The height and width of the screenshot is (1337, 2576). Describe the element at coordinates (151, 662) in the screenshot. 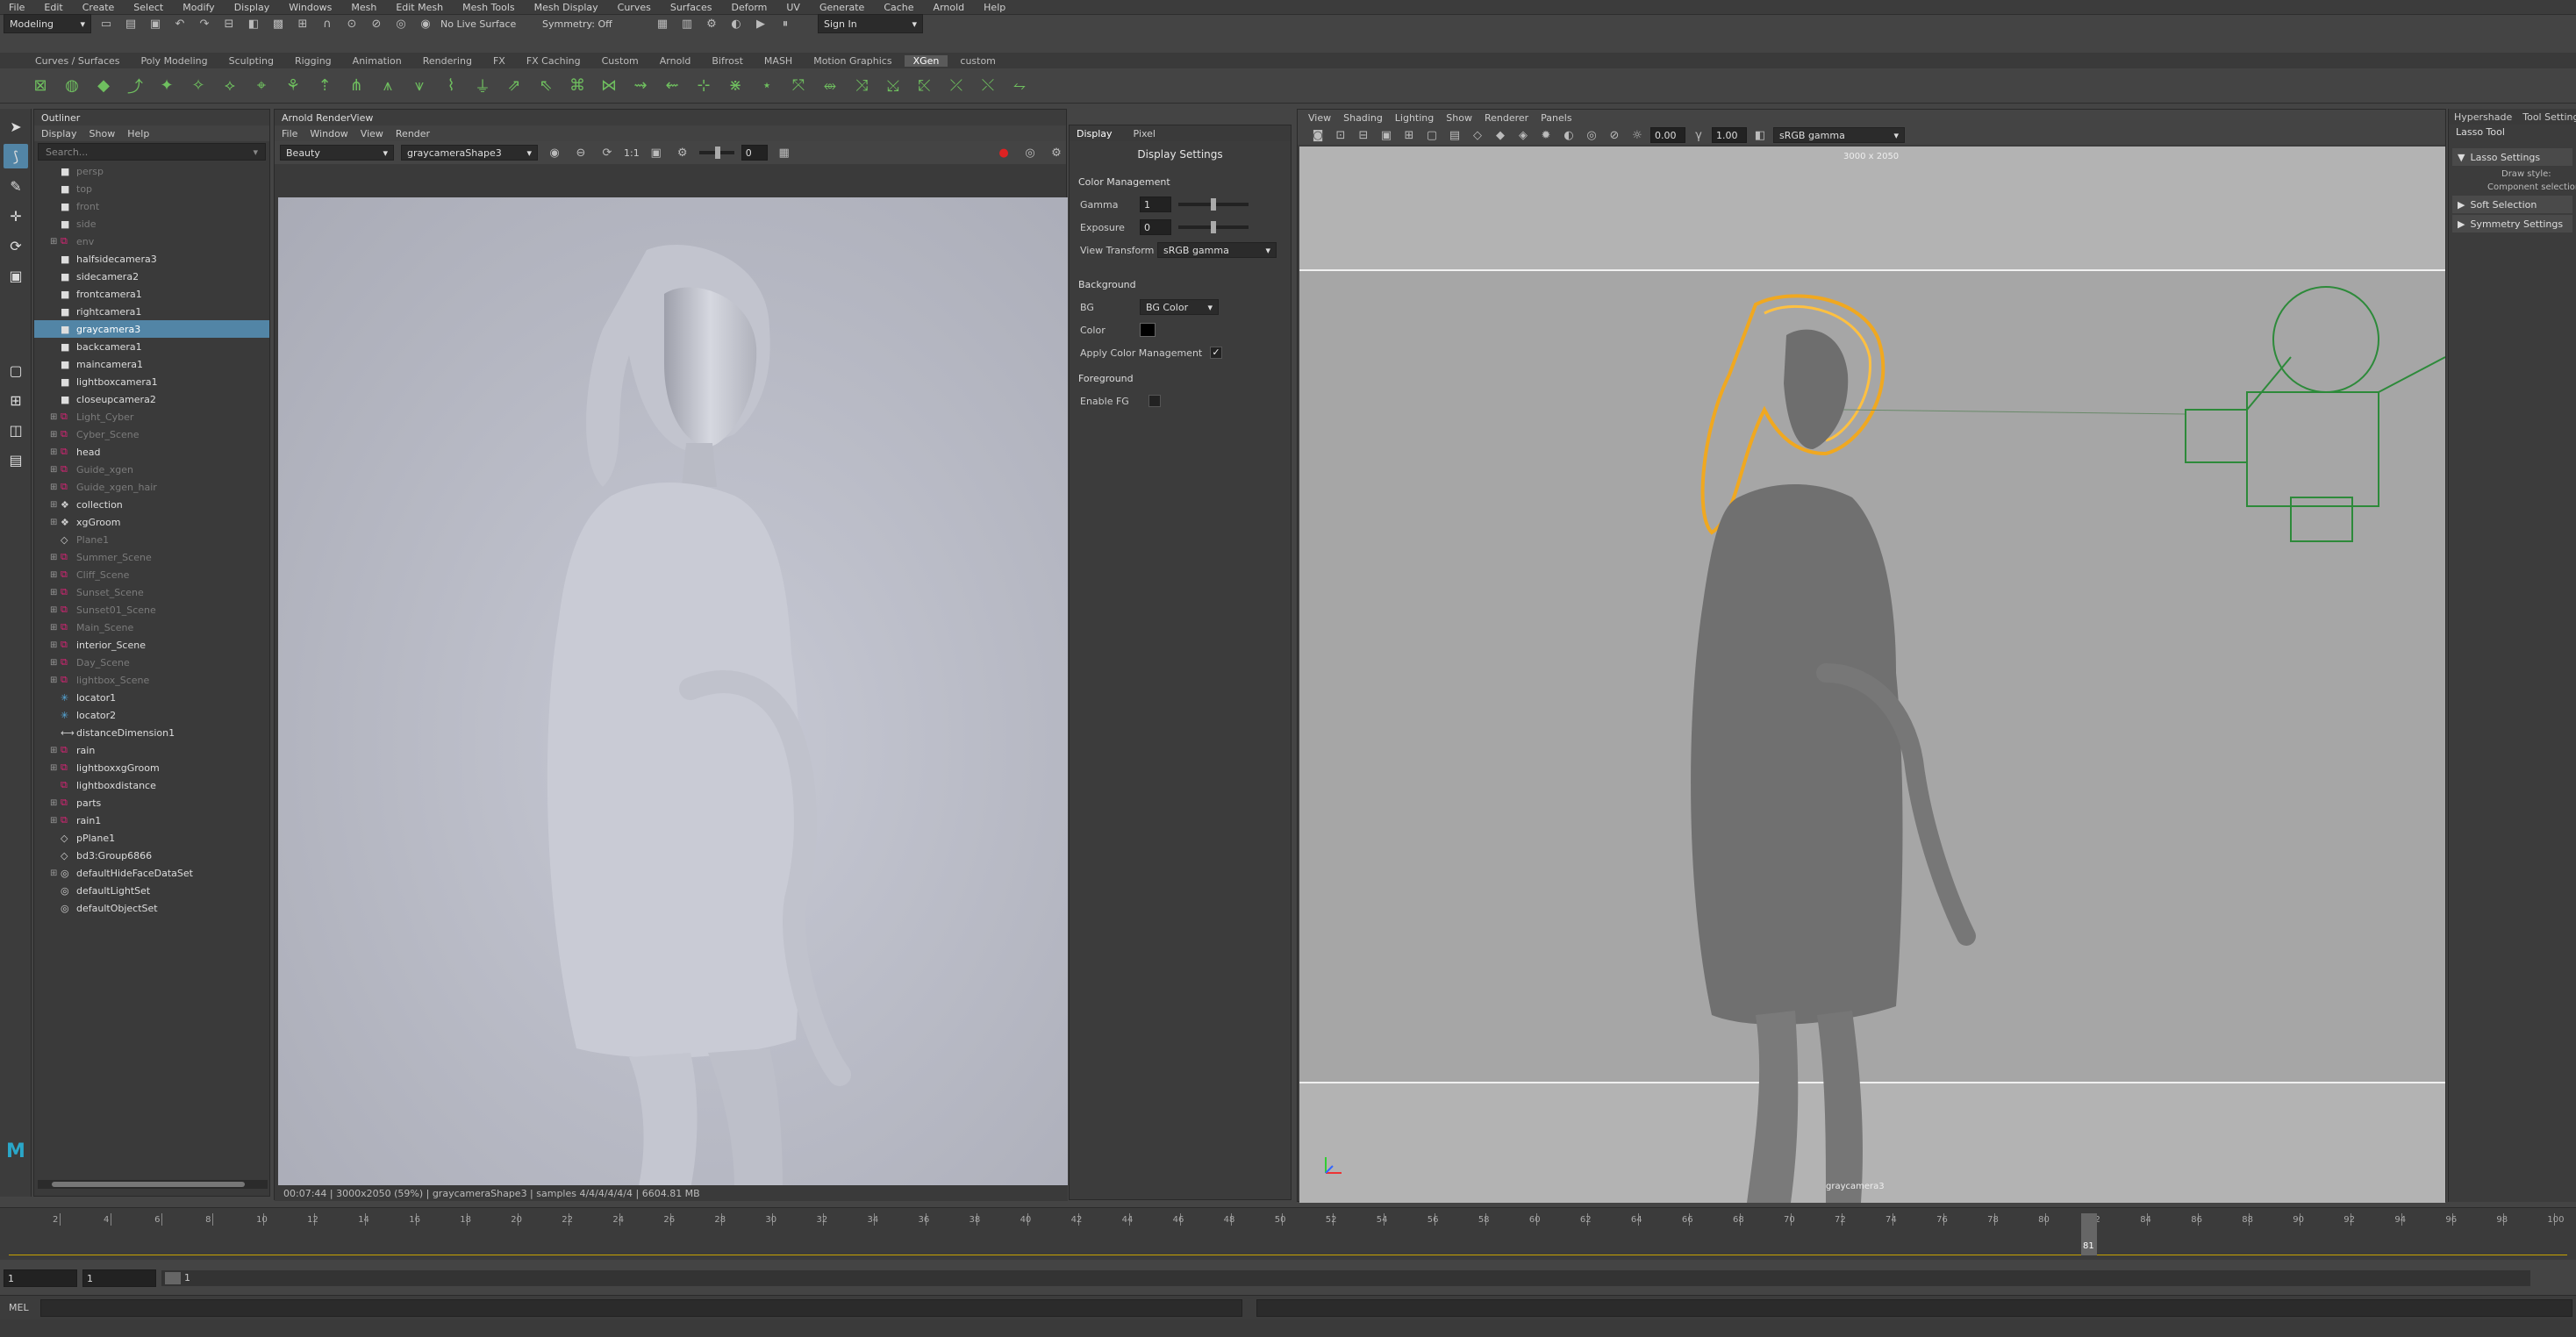

I see `outliner-item: ⊞ ⧉ Day_Scene` at that location.